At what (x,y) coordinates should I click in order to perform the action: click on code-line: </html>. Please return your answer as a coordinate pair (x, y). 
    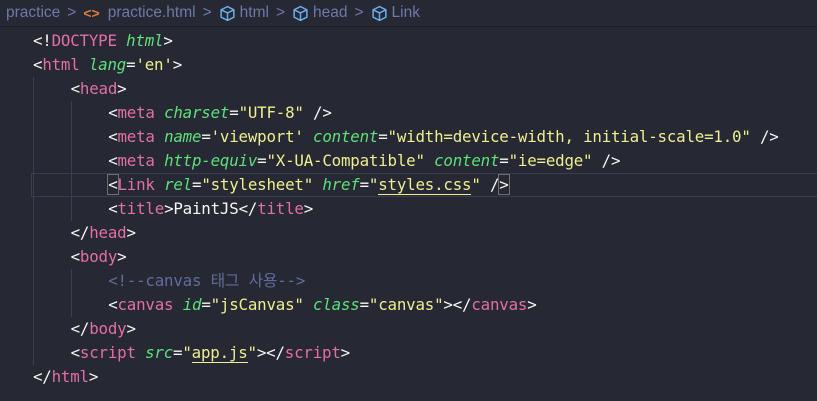
    Looking at the image, I should click on (408, 377).